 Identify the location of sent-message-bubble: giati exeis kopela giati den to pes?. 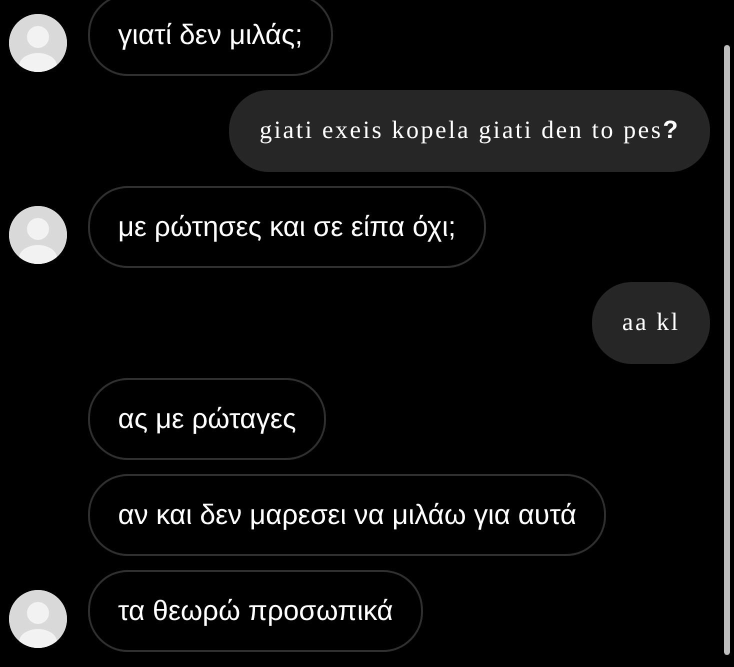
(469, 131).